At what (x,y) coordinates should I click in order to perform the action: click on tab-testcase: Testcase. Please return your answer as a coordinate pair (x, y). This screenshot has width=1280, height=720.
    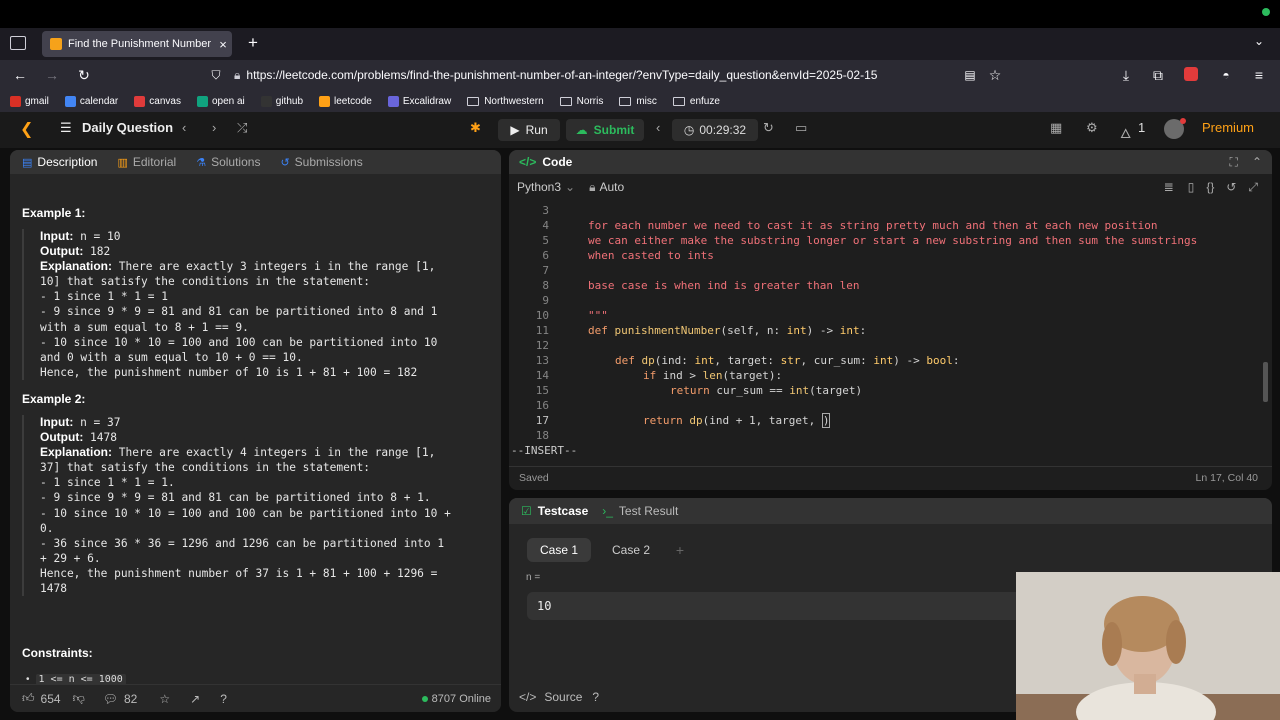
    Looking at the image, I should click on (563, 511).